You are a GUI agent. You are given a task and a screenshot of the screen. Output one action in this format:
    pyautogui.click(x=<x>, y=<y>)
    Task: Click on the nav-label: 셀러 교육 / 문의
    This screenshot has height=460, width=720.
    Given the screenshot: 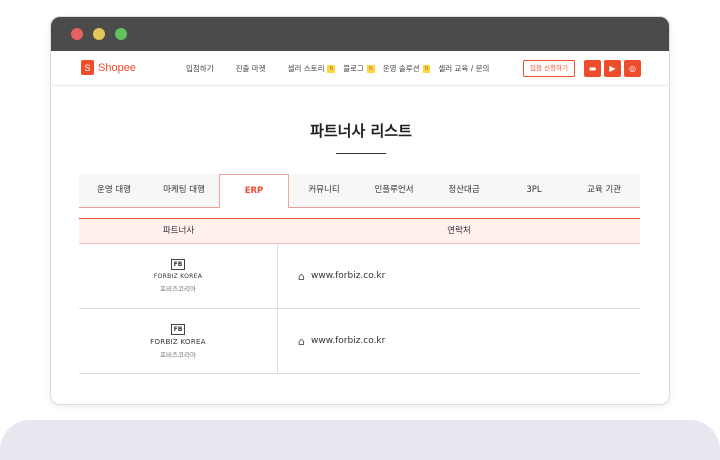 What is the action you would take?
    pyautogui.click(x=464, y=68)
    